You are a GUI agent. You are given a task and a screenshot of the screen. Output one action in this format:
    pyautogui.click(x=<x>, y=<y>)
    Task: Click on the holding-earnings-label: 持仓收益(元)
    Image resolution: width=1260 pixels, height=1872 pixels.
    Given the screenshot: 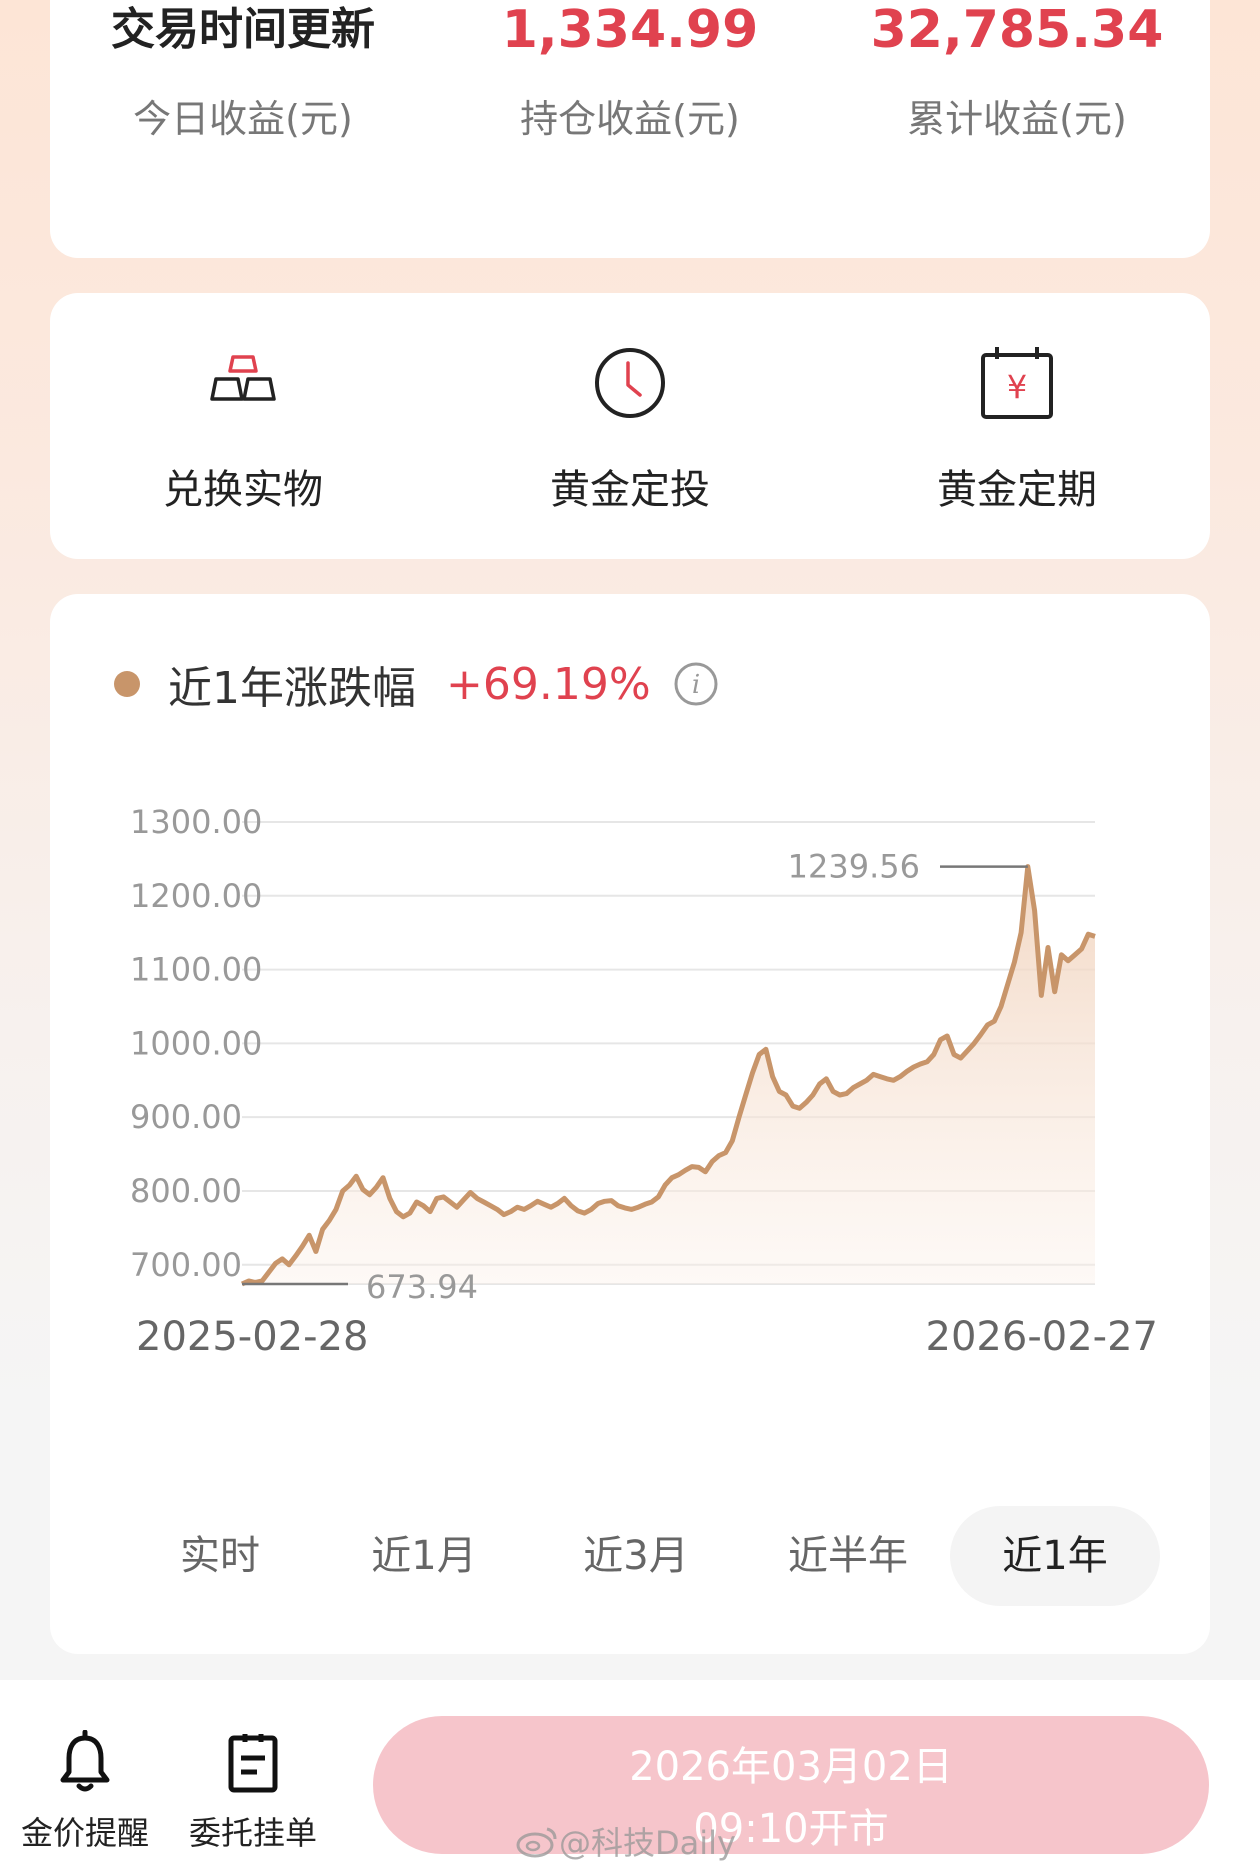 What is the action you would take?
    pyautogui.click(x=630, y=119)
    